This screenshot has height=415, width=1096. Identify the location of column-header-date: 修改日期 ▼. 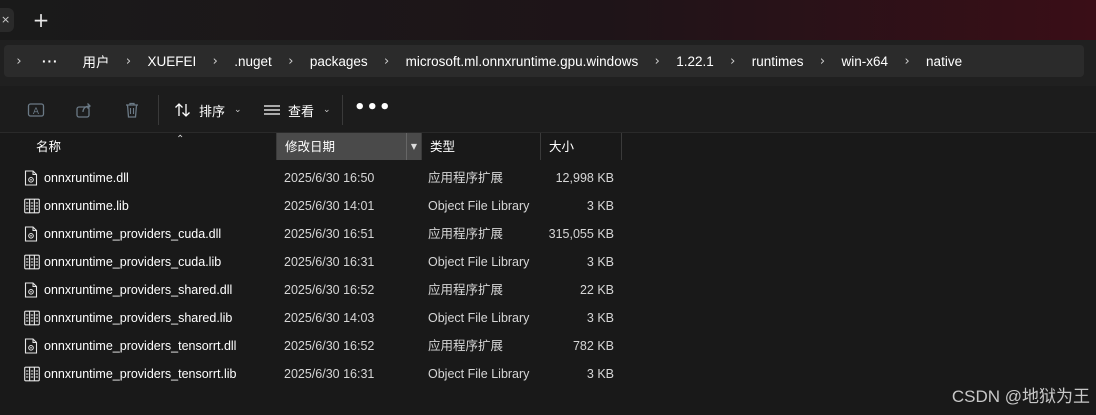
(349, 146).